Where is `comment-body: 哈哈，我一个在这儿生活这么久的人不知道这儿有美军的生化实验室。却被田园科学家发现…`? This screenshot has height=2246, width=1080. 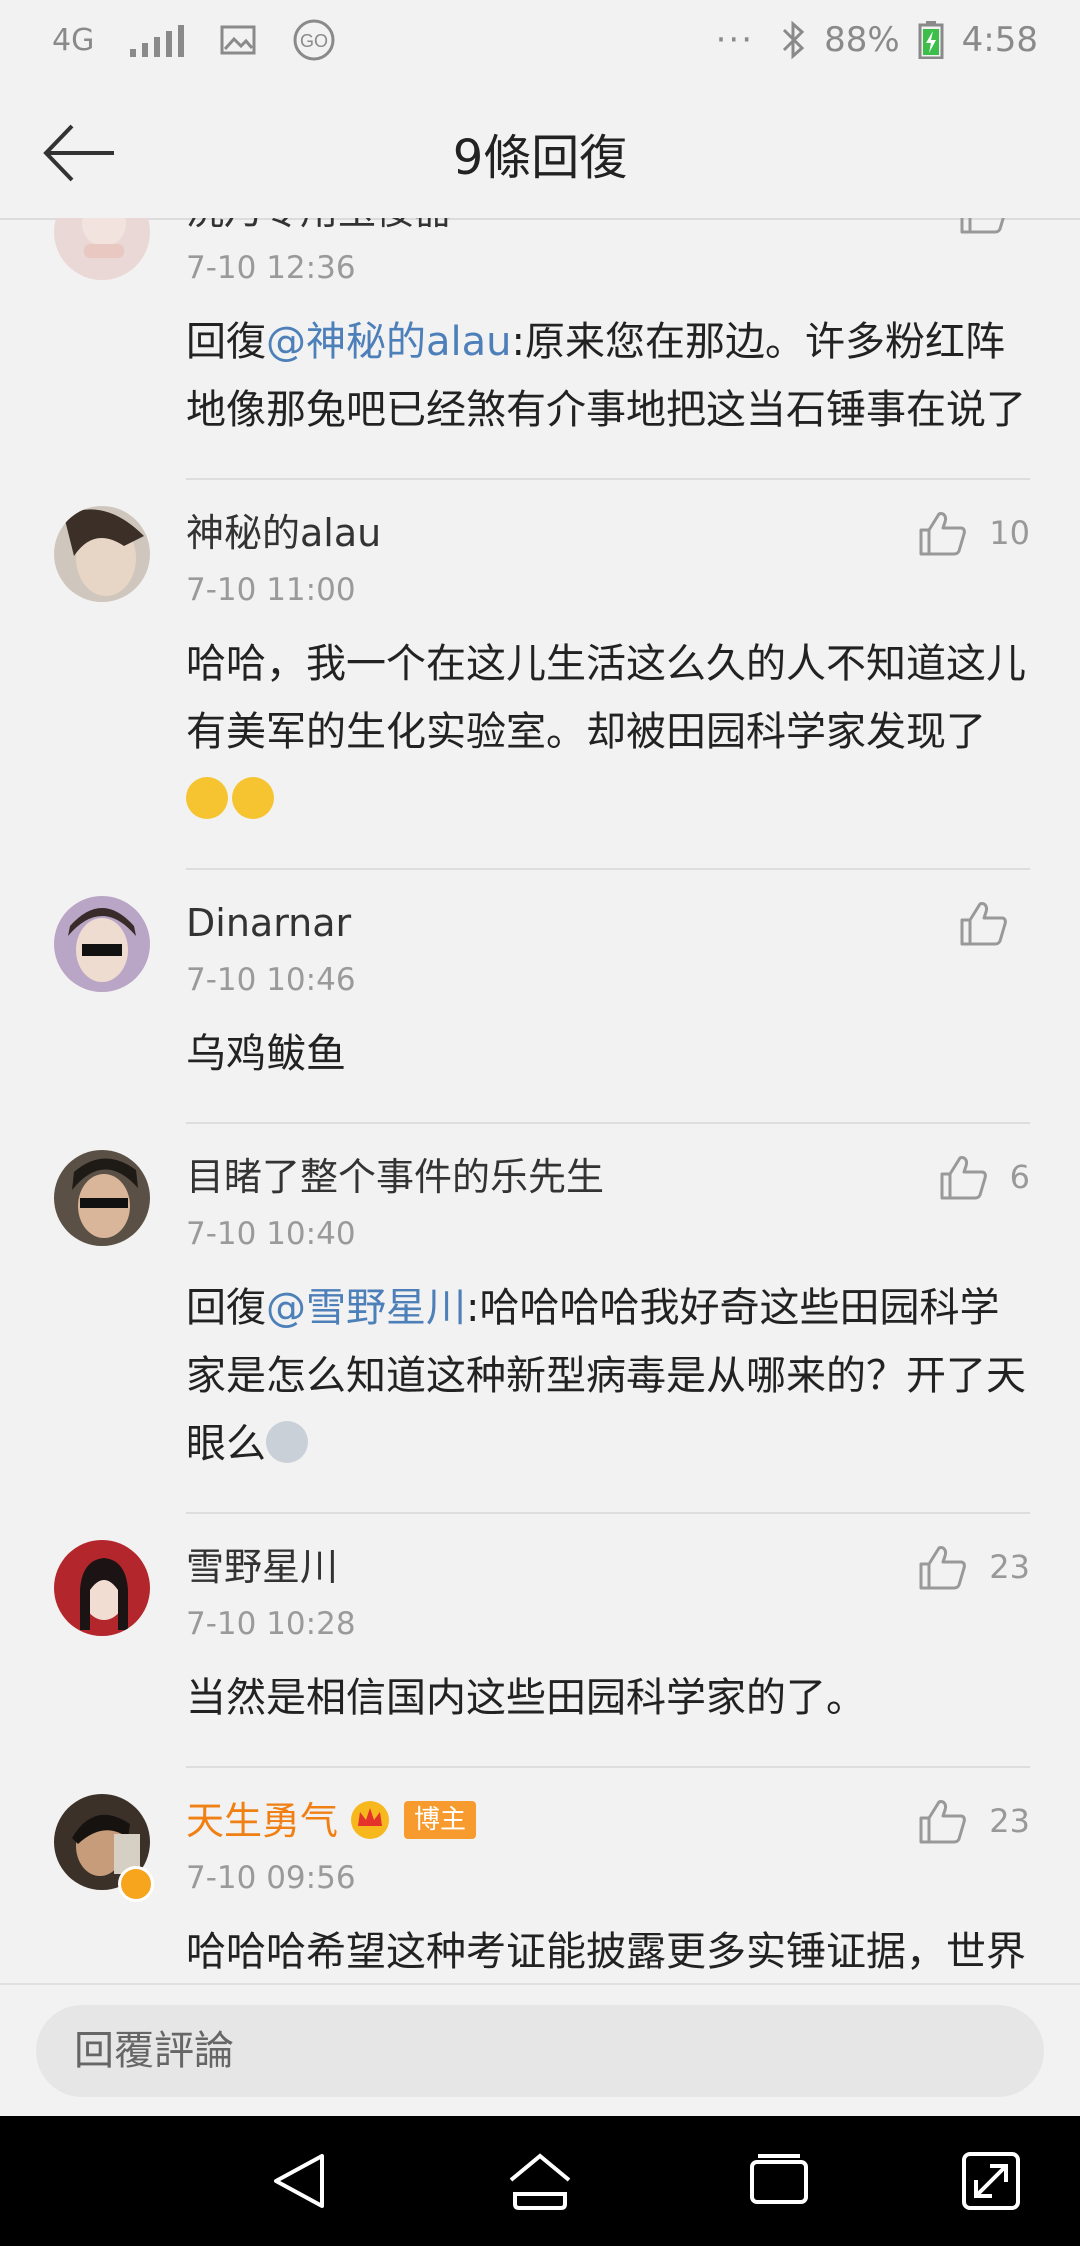 comment-body: 哈哈，我一个在这儿生活这么久的人不知道这儿有美军的生化实验室。却被田园科学家发现… is located at coordinates (606, 698).